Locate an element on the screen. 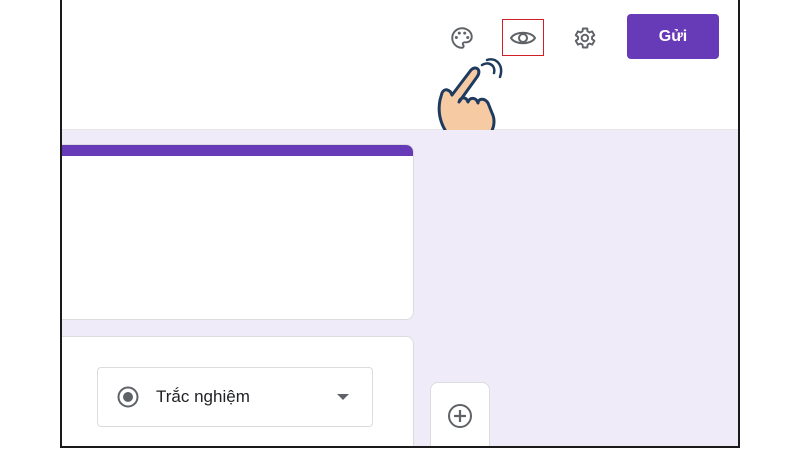  radio-button-icon is located at coordinates (128, 397).